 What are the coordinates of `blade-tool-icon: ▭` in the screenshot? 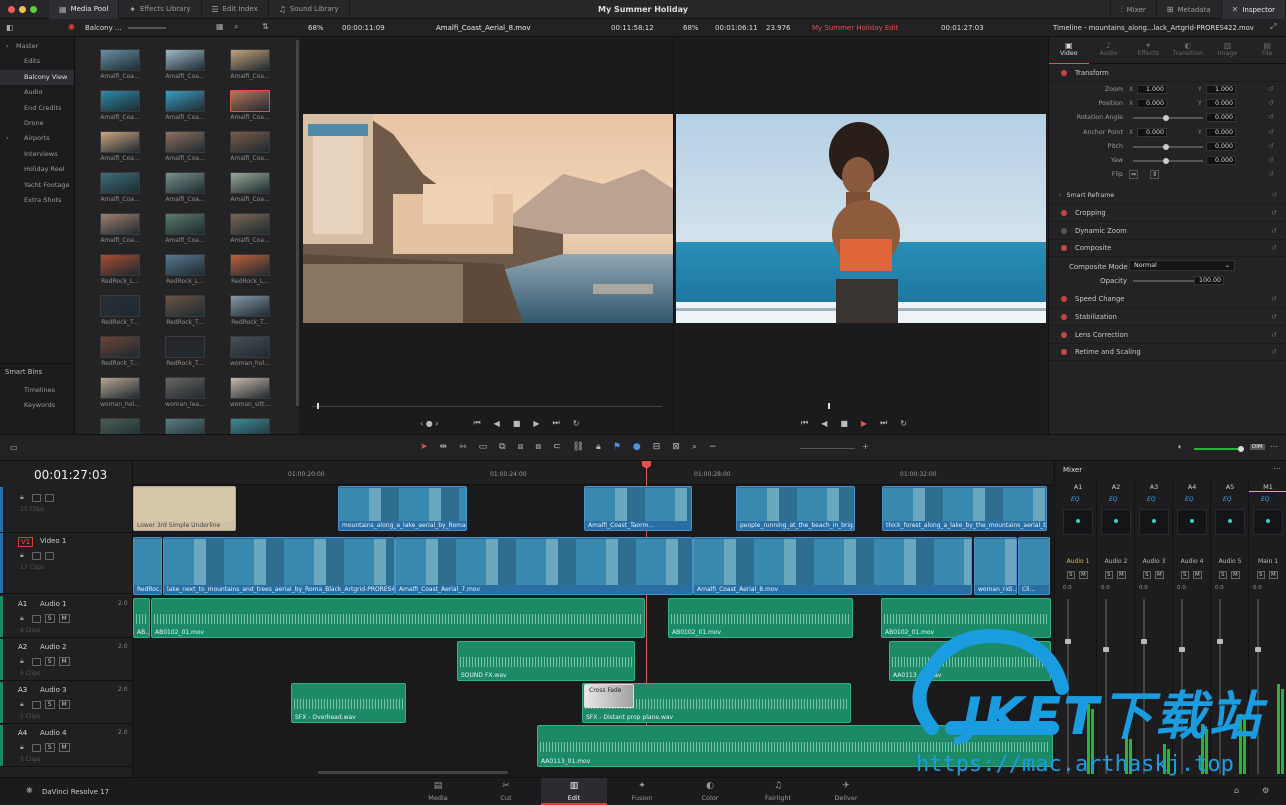 It's located at (483, 447).